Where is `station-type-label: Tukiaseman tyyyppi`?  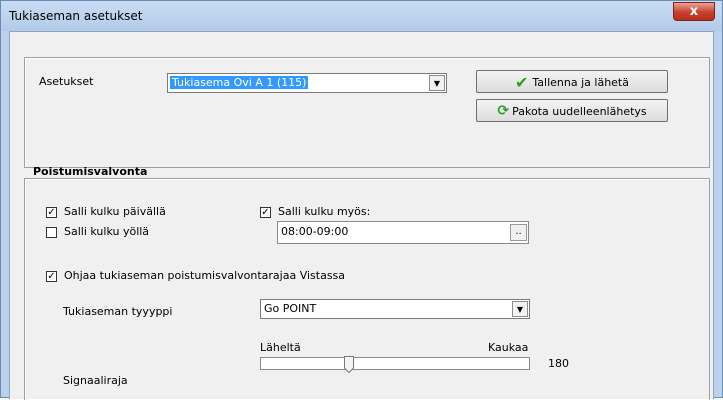 station-type-label: Tukiaseman tyyyppi is located at coordinates (118, 311).